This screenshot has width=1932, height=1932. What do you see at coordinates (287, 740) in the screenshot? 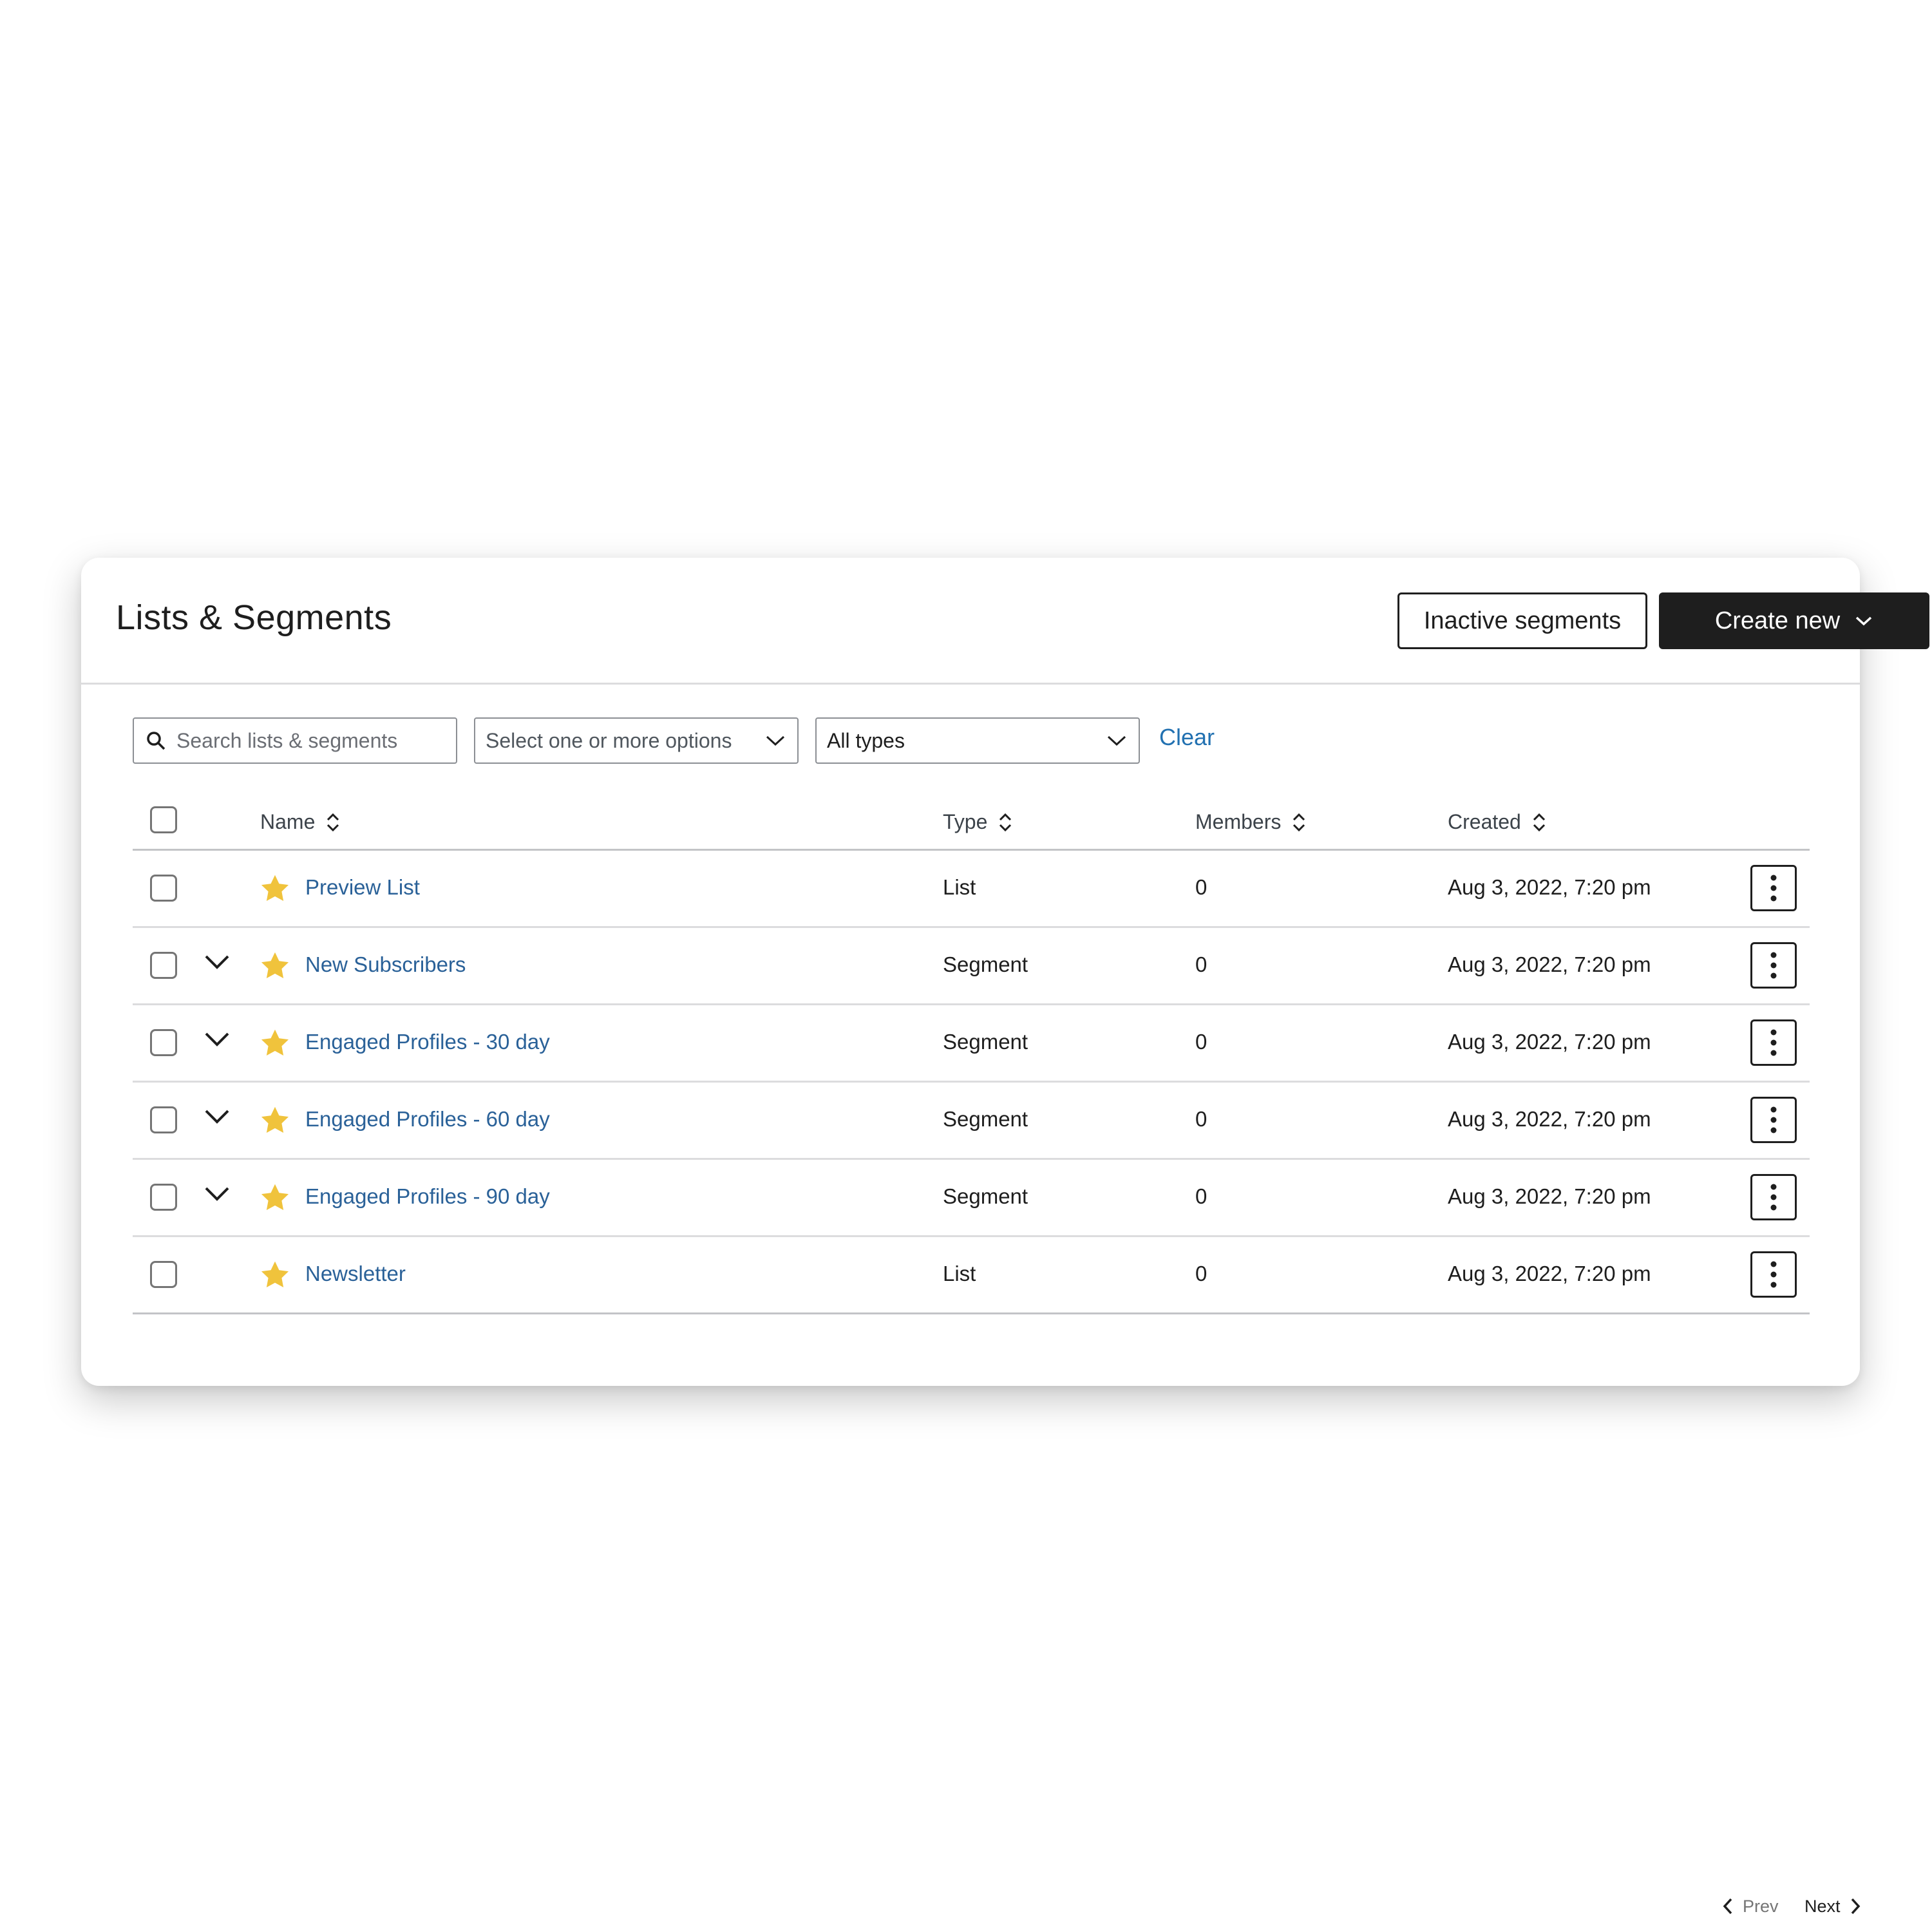
I see `search-placeholder: Search lists & segments` at bounding box center [287, 740].